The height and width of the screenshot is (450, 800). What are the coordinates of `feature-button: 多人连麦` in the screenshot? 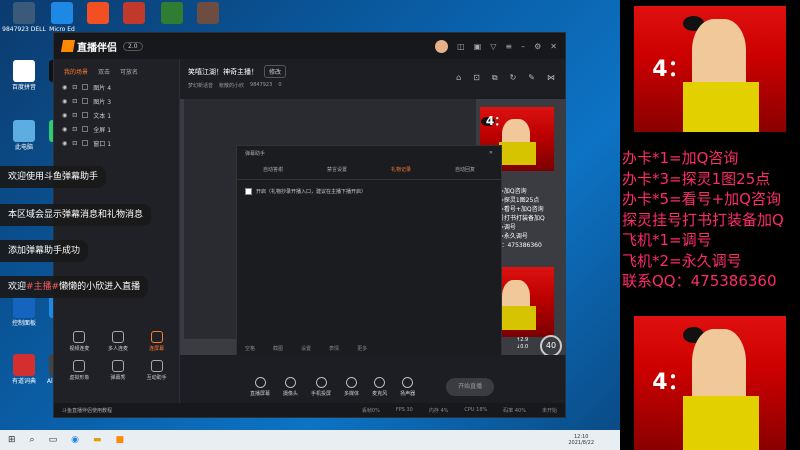 It's located at (118, 341).